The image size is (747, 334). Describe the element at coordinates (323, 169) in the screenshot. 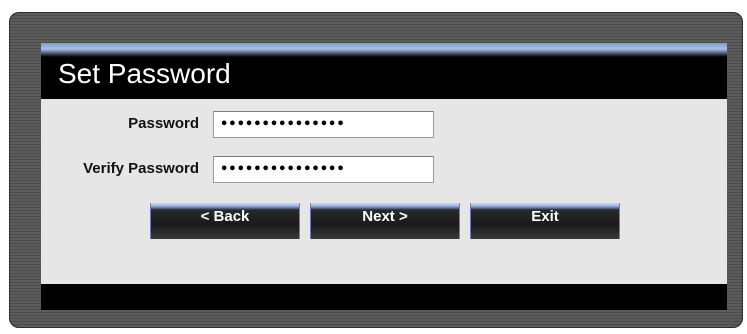

I see `verify-password-field` at that location.